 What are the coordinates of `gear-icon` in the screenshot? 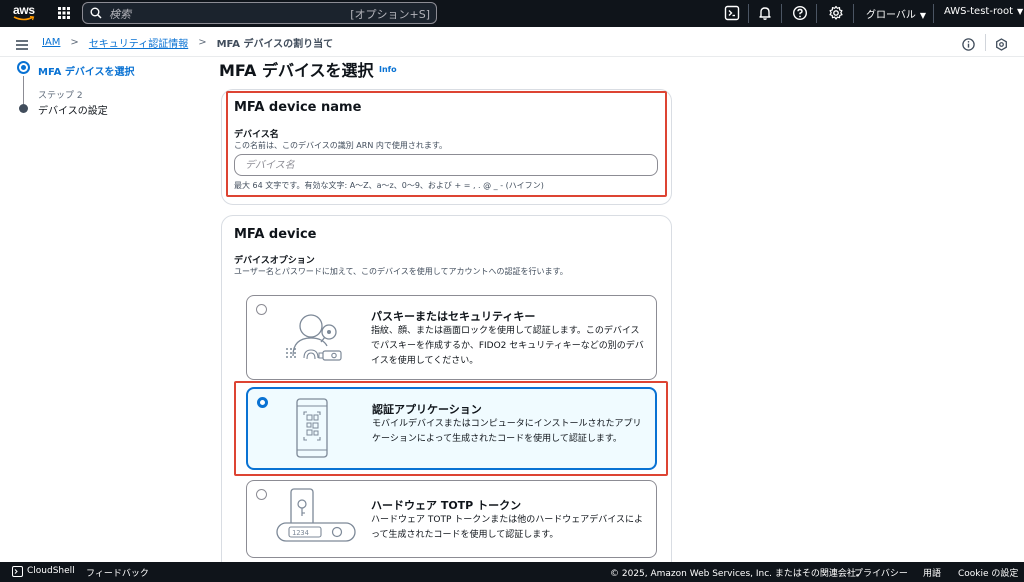 It's located at (836, 13).